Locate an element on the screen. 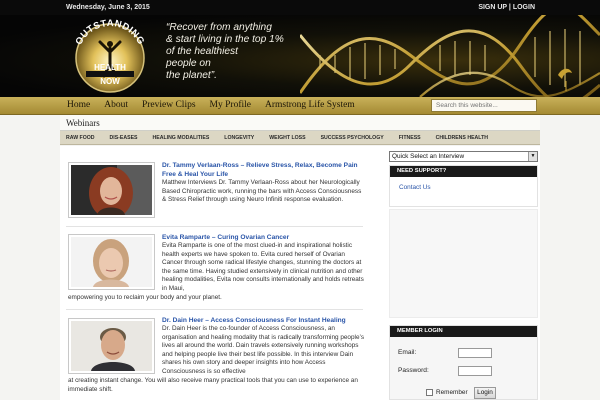 The width and height of the screenshot is (600, 400). tagline-line: people on is located at coordinates (188, 63).